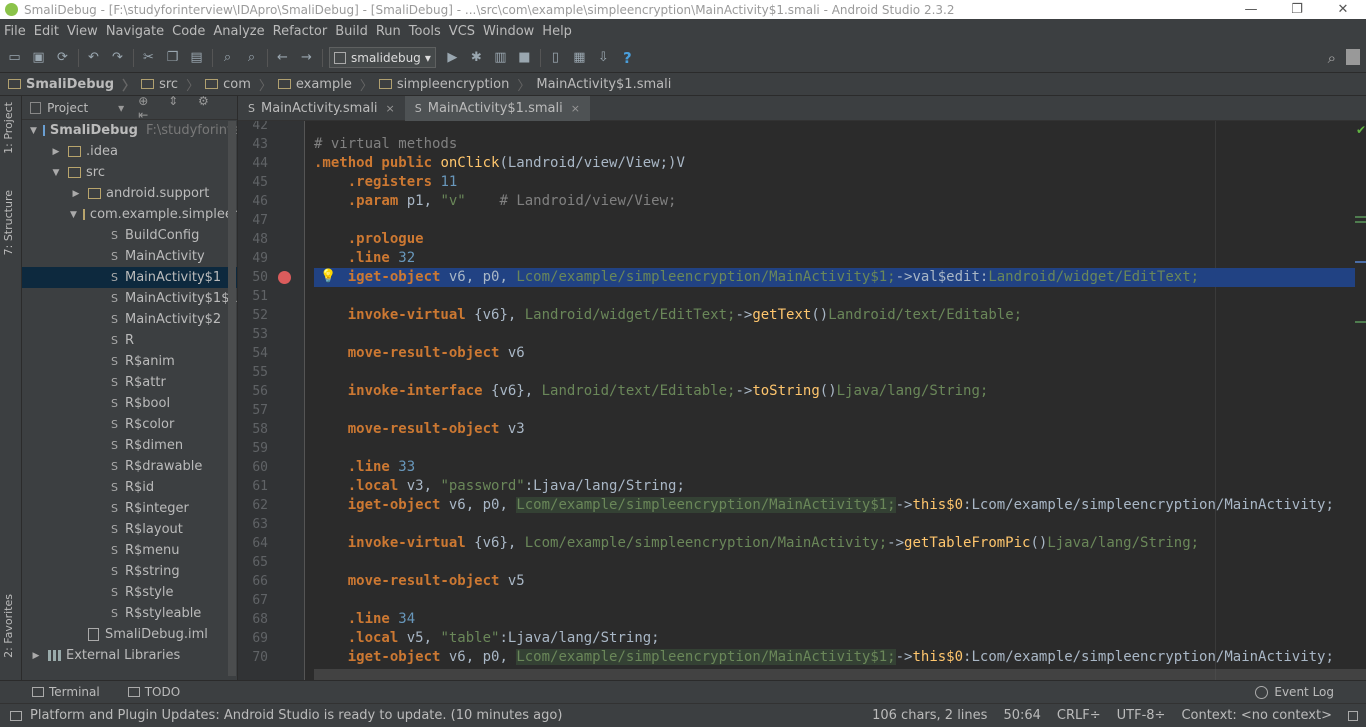 The height and width of the screenshot is (727, 1366). I want to click on menu-code: Code, so click(188, 31).